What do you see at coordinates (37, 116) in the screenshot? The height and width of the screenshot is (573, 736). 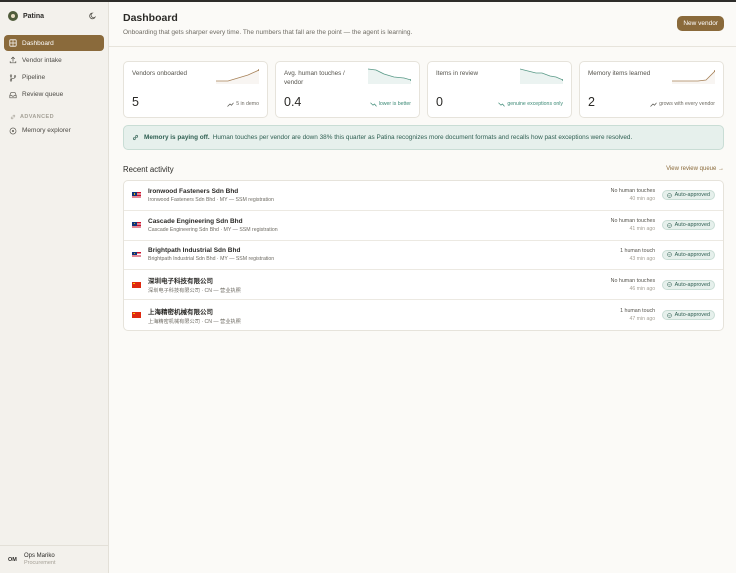 I see `nav-section-label: ADVANCED` at bounding box center [37, 116].